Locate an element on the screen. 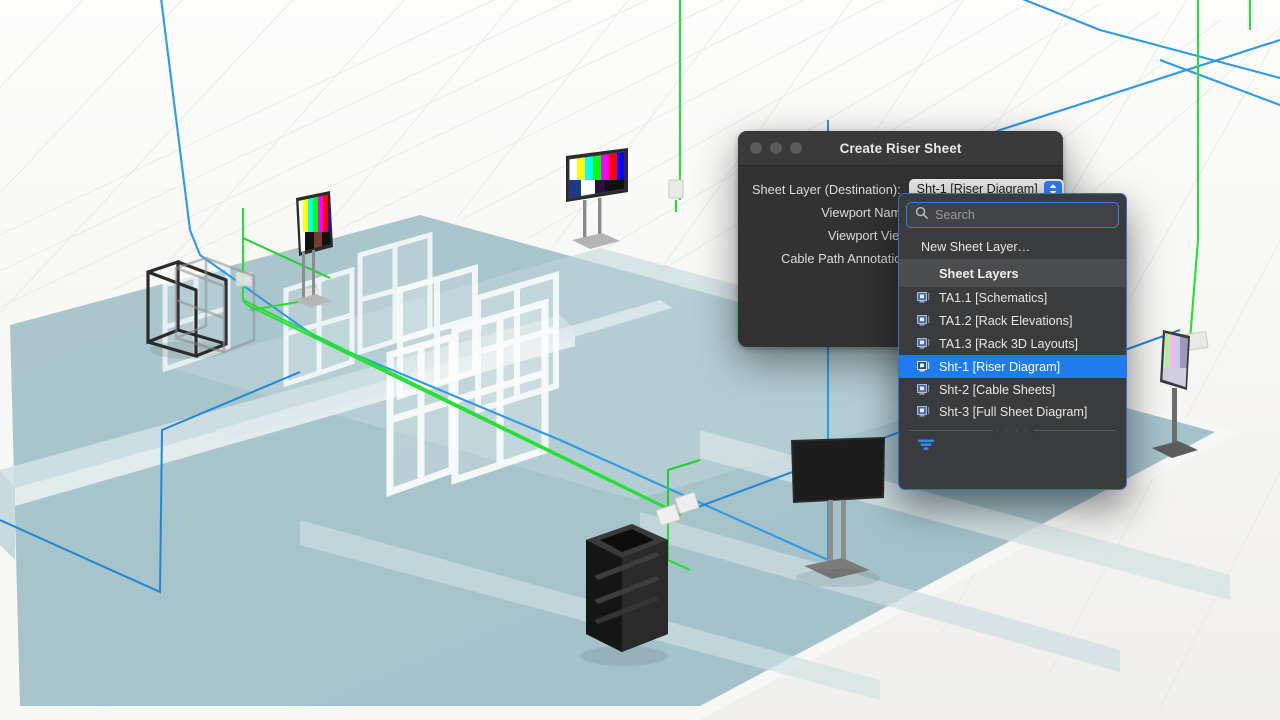  list-item-label: TA1.2 [Rack Elevations] is located at coordinates (1006, 321).